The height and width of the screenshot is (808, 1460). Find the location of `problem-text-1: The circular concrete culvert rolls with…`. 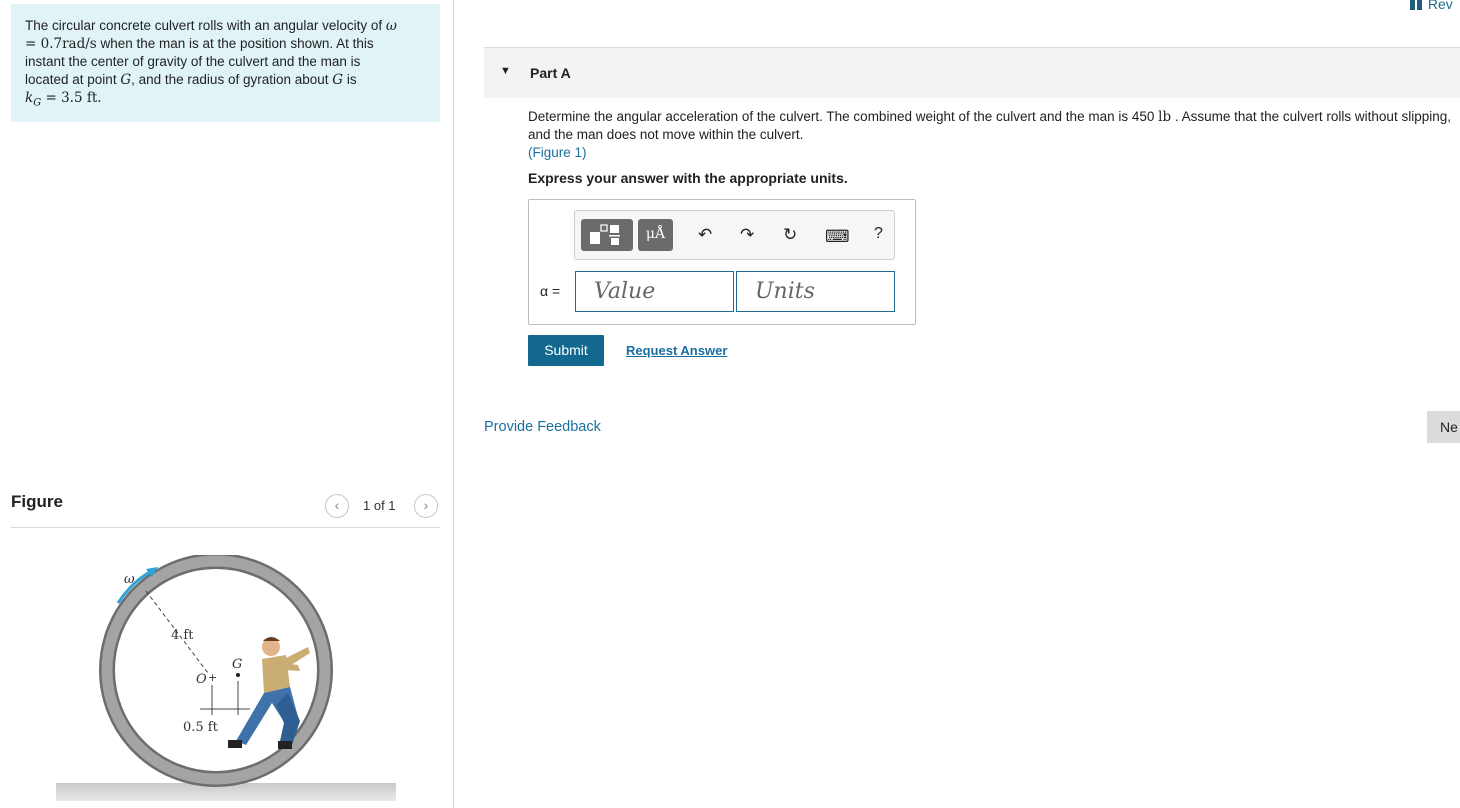

problem-text-1: The circular concrete culvert rolls with… is located at coordinates (204, 25).